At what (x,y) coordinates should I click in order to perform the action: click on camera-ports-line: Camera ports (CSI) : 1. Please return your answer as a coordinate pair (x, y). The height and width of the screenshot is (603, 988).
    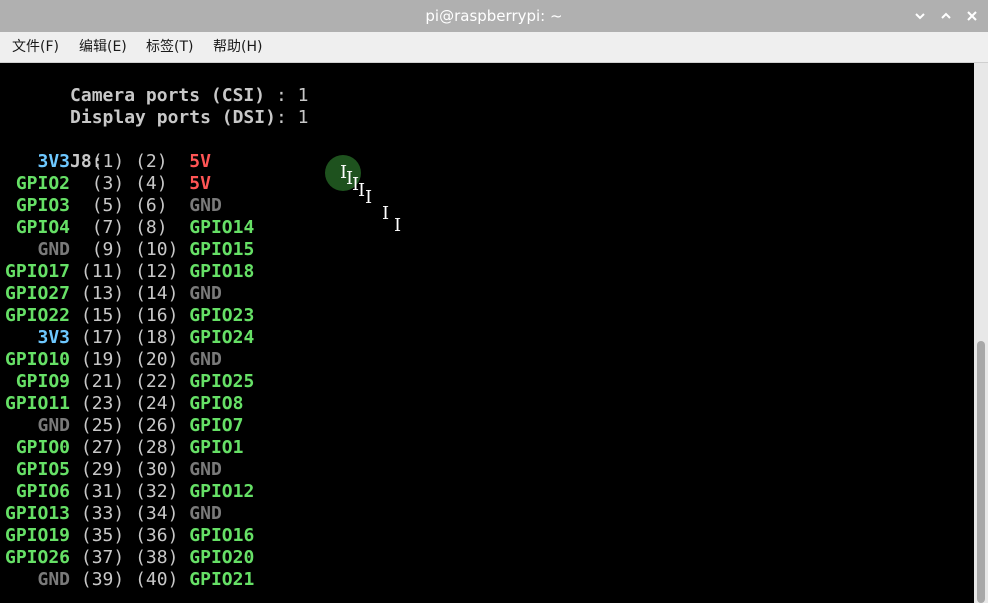
    Looking at the image, I should click on (156, 84).